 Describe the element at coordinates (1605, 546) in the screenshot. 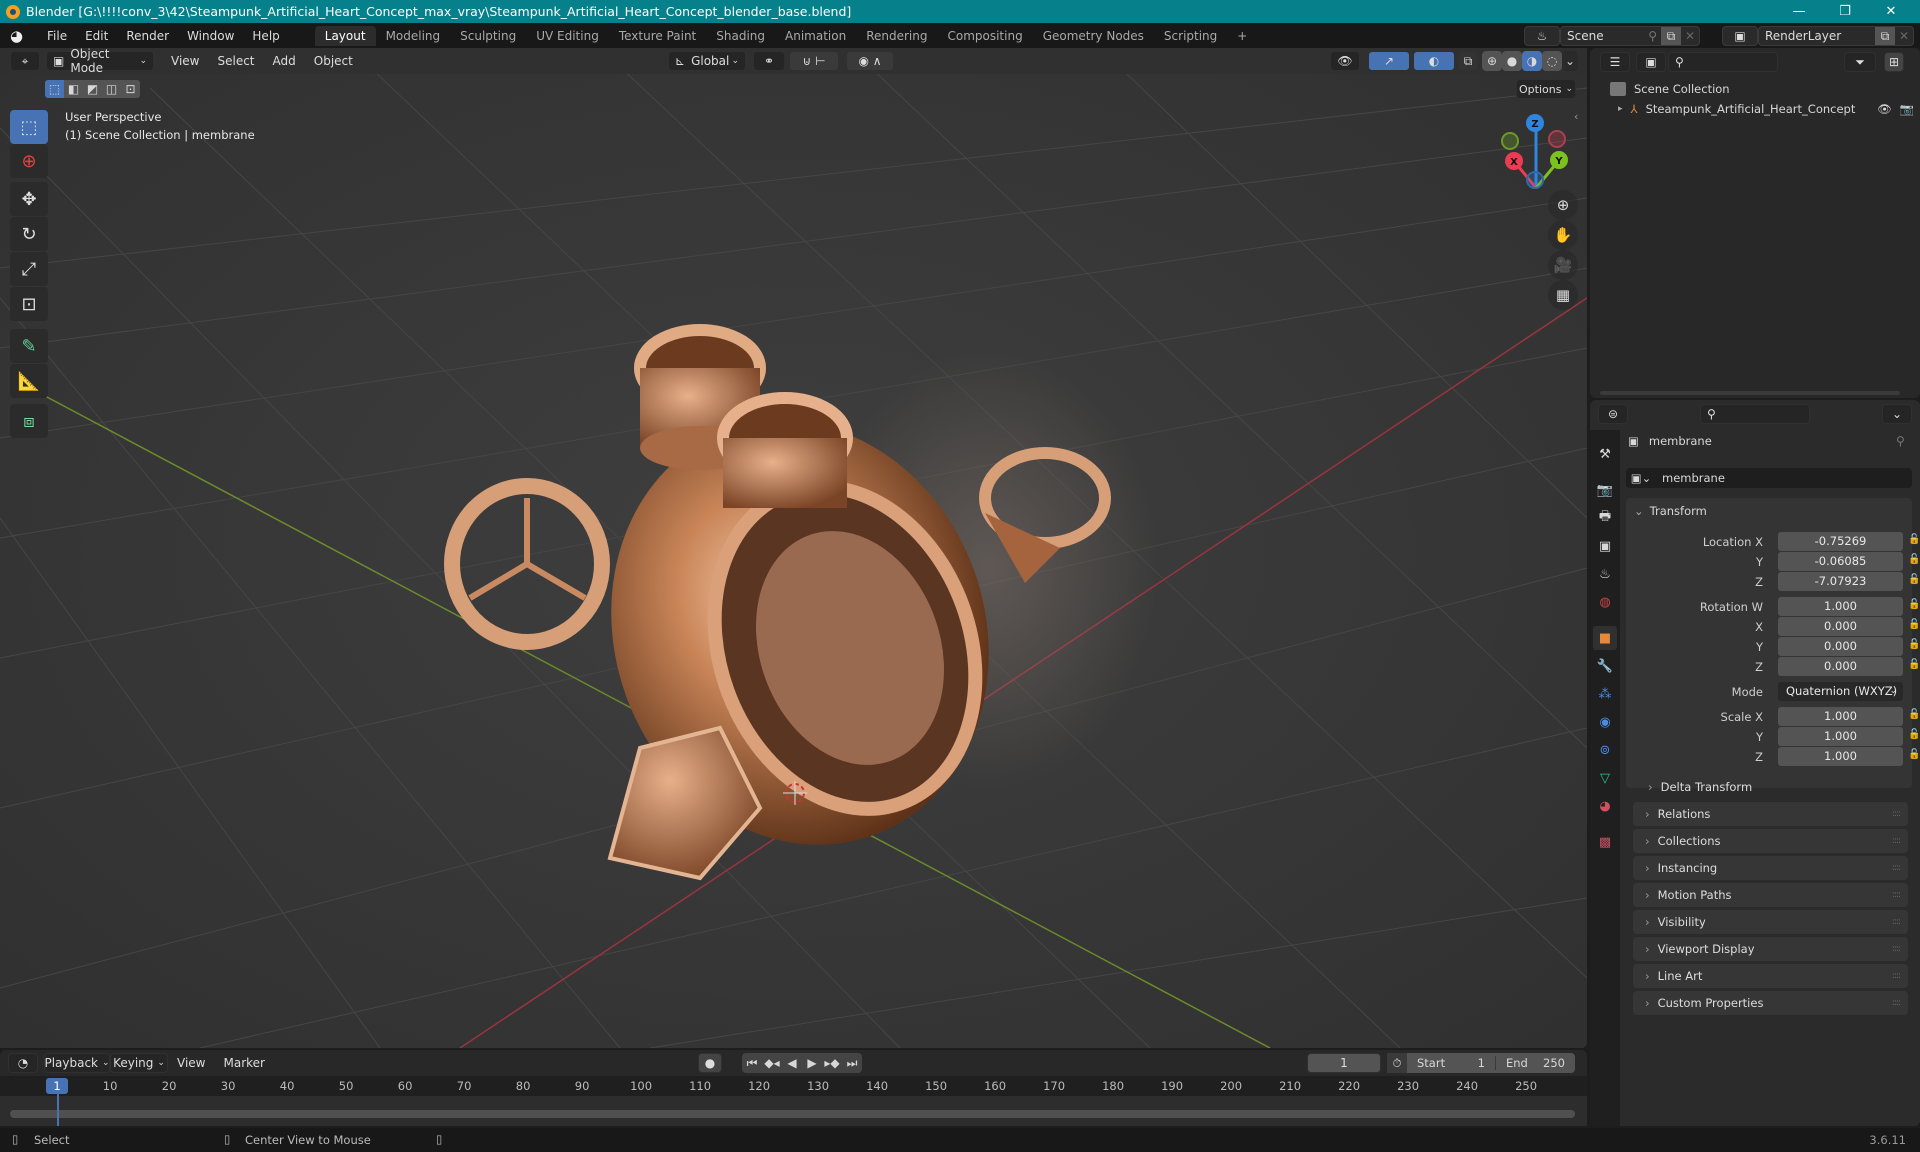

I see `tab-view-layer: ▣` at that location.